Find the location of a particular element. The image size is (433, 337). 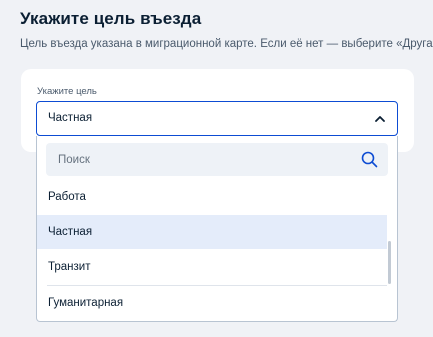

chevron-up-icon is located at coordinates (380, 119).